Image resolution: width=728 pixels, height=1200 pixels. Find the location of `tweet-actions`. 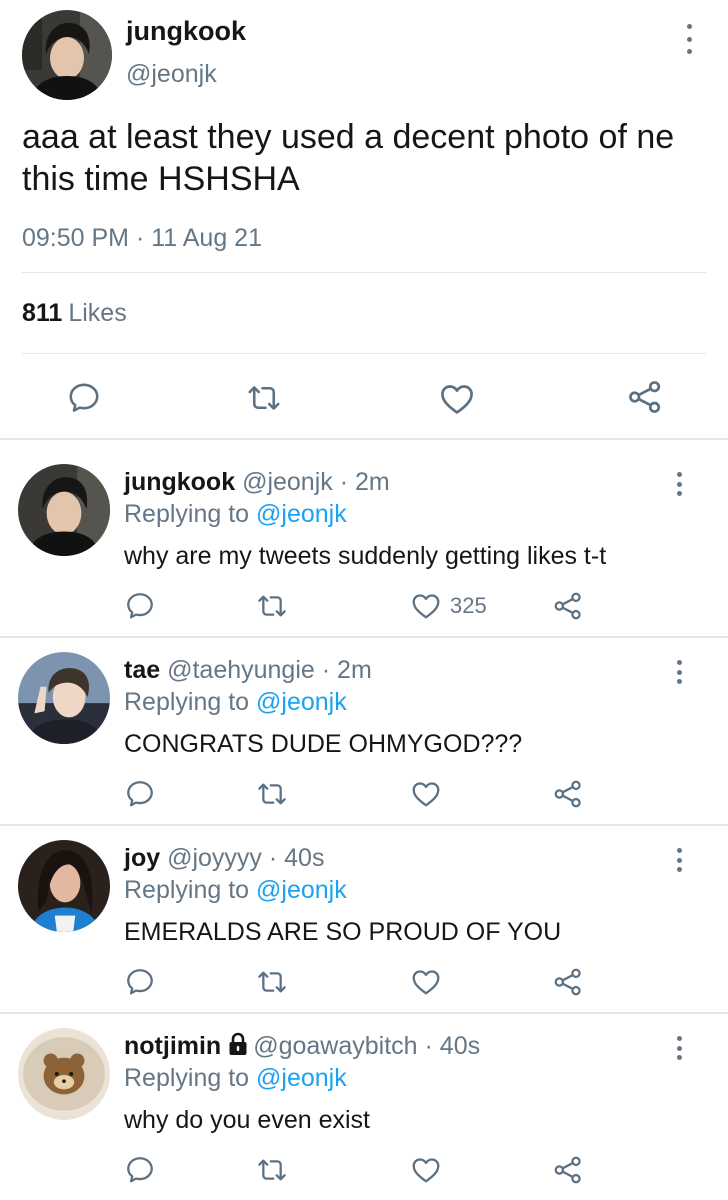

tweet-actions is located at coordinates (364, 398).